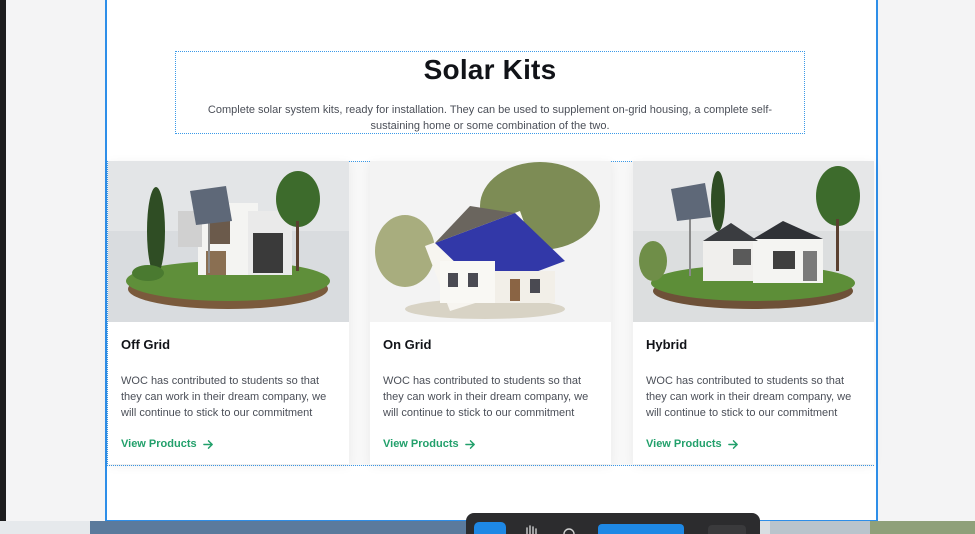 This screenshot has width=975, height=534. Describe the element at coordinates (407, 344) in the screenshot. I see `card-title: On Grid` at that location.